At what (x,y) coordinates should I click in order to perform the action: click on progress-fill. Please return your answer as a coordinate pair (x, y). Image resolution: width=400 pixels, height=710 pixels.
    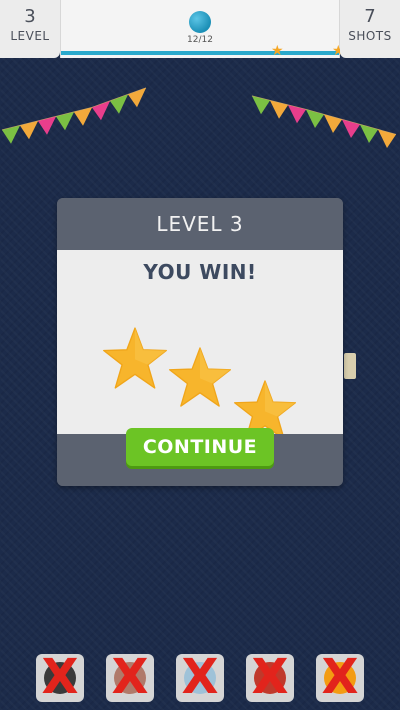
    Looking at the image, I should click on (200, 53).